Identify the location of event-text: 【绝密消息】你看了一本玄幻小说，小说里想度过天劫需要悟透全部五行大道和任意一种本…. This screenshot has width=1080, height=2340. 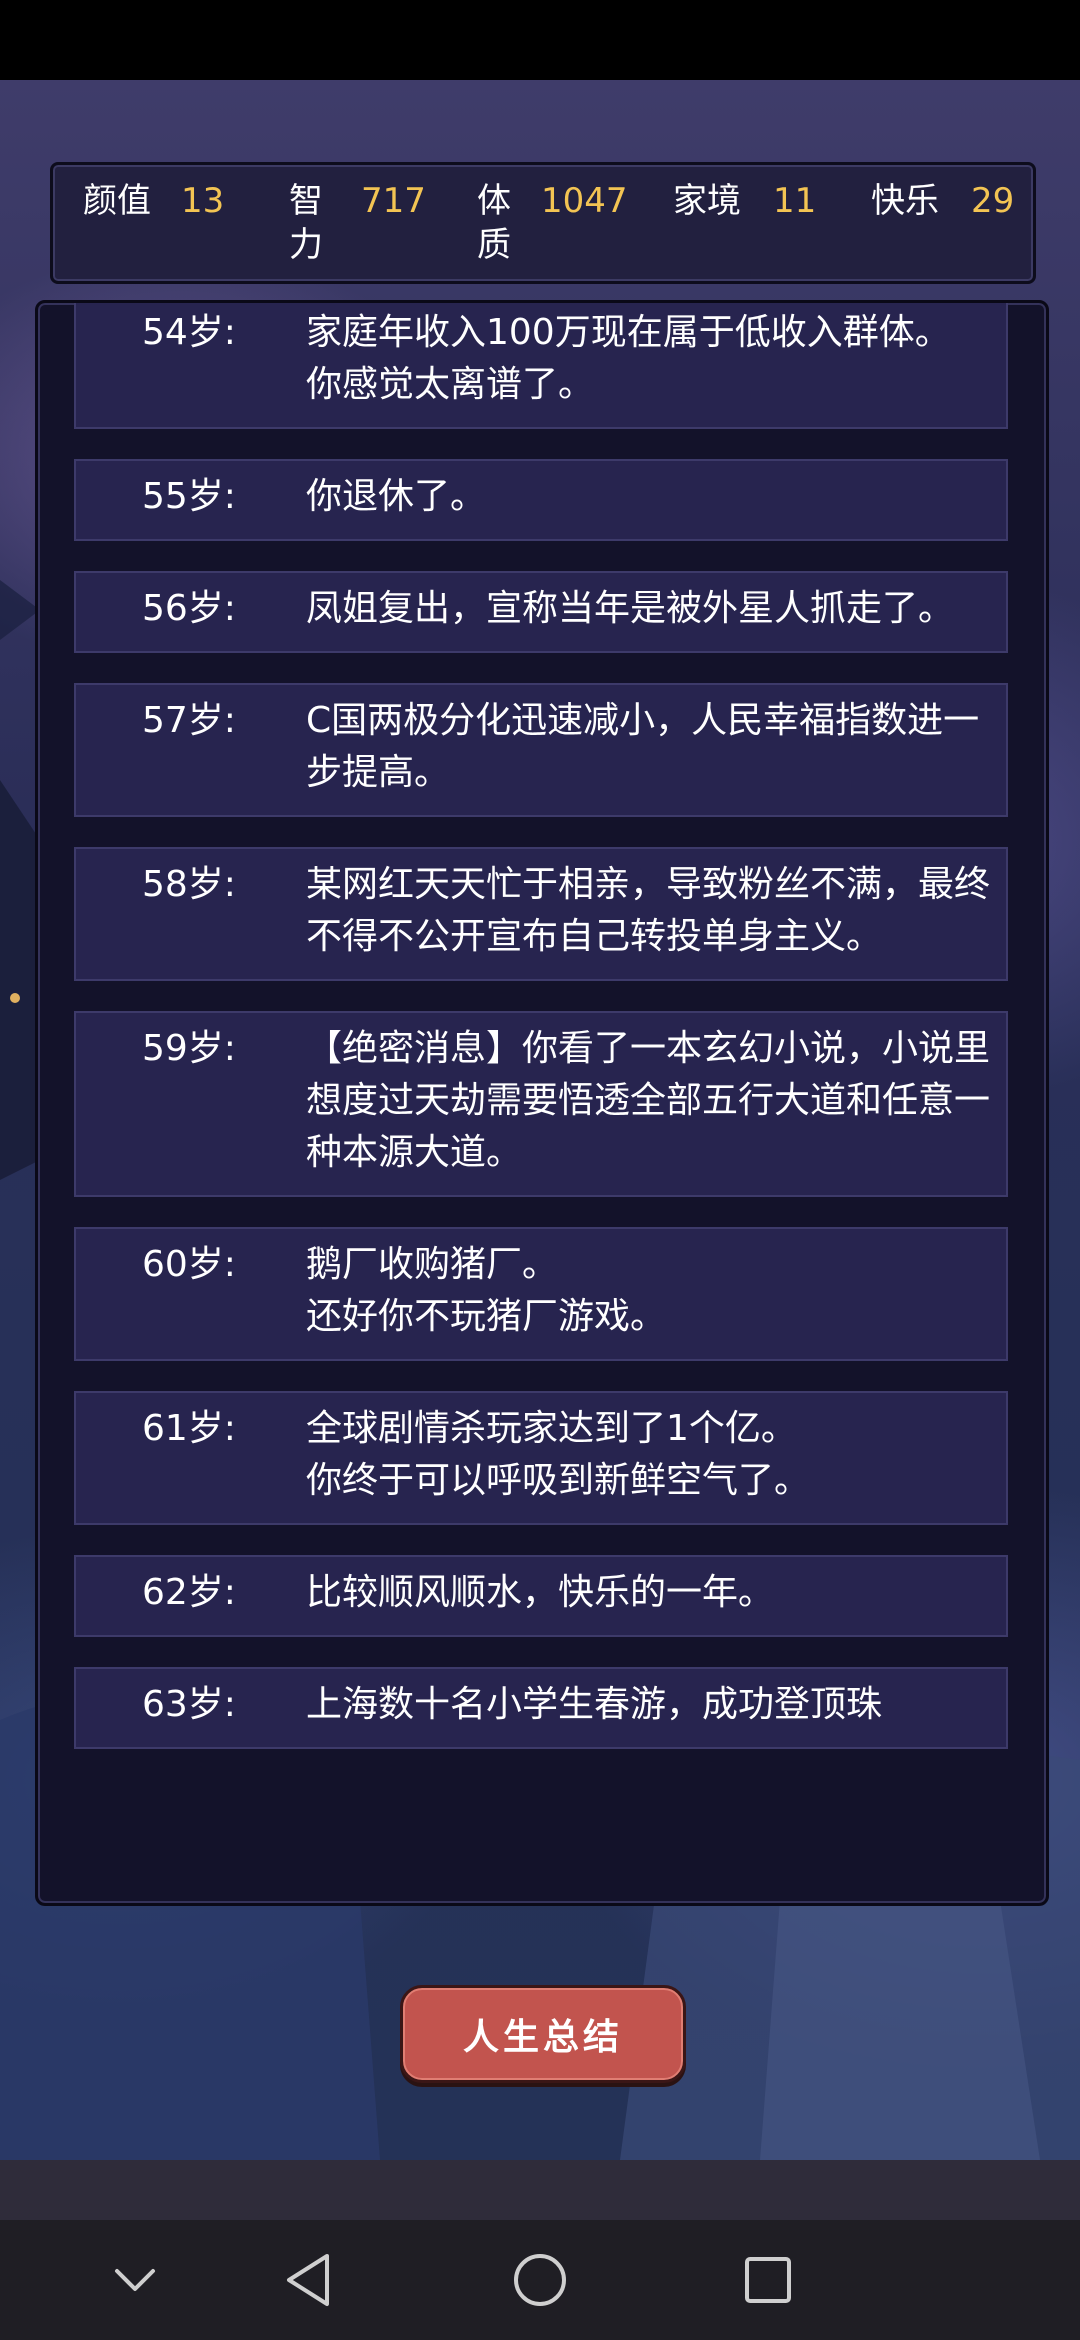
(651, 1101).